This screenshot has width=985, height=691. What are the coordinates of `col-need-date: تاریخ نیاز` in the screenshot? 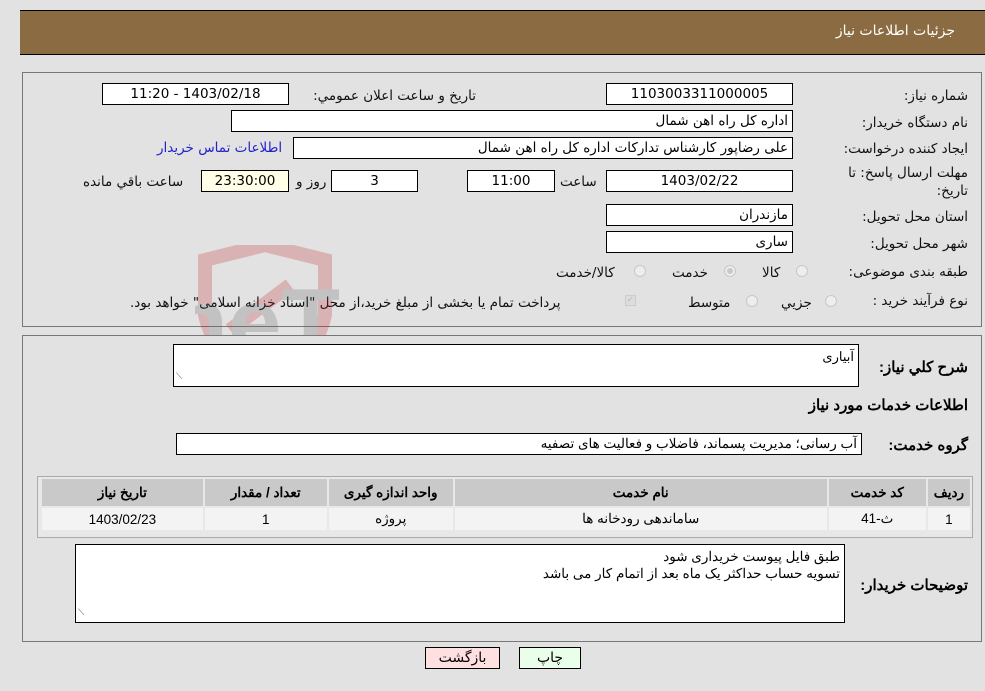 It's located at (122, 492).